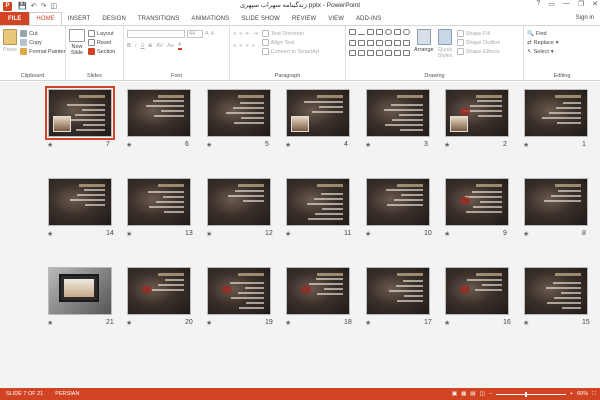 The width and height of the screenshot is (600, 400). I want to click on tab-home: HOME, so click(45, 18).